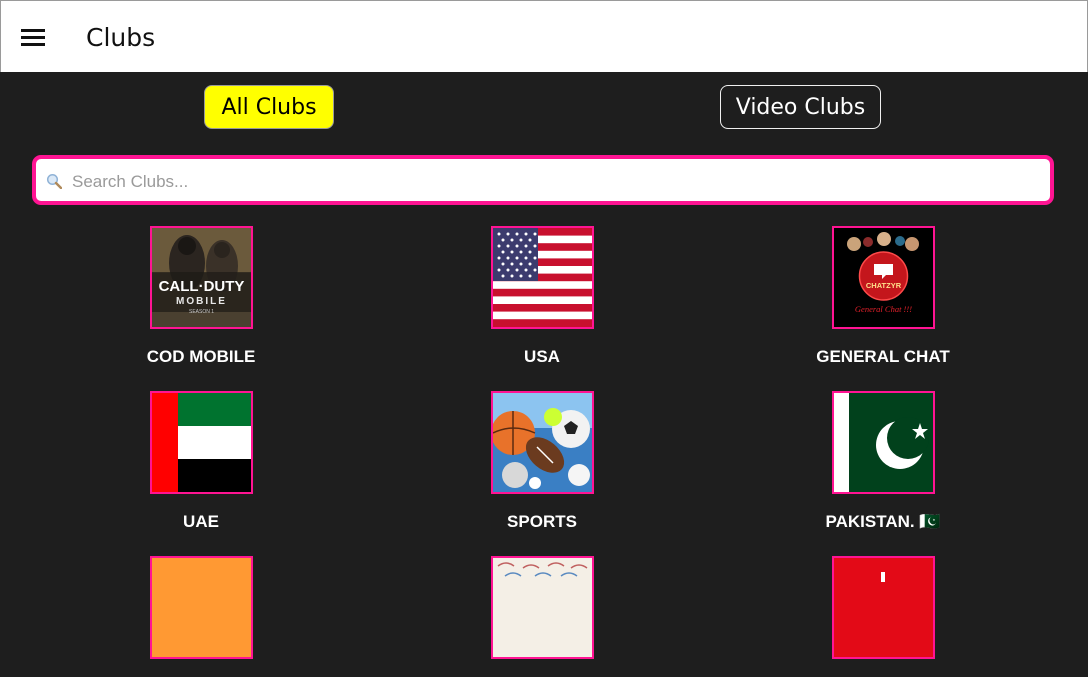  What do you see at coordinates (883, 607) in the screenshot?
I see `red-thumbnail` at bounding box center [883, 607].